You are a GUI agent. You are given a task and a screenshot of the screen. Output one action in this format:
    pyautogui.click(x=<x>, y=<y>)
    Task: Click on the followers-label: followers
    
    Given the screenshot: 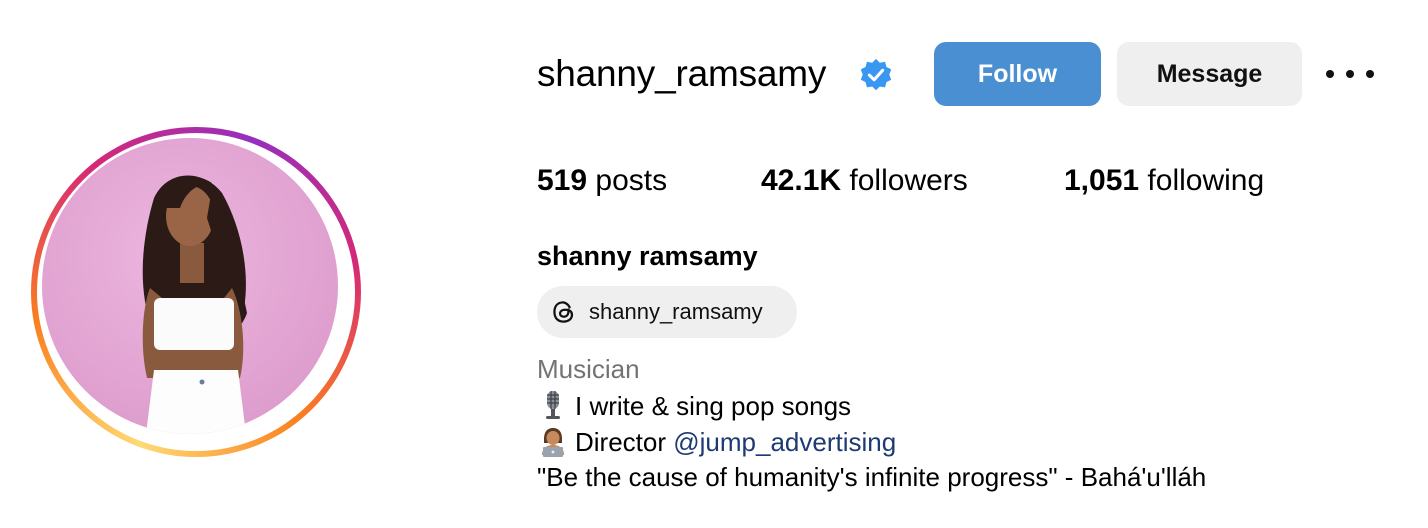 What is the action you would take?
    pyautogui.click(x=908, y=180)
    